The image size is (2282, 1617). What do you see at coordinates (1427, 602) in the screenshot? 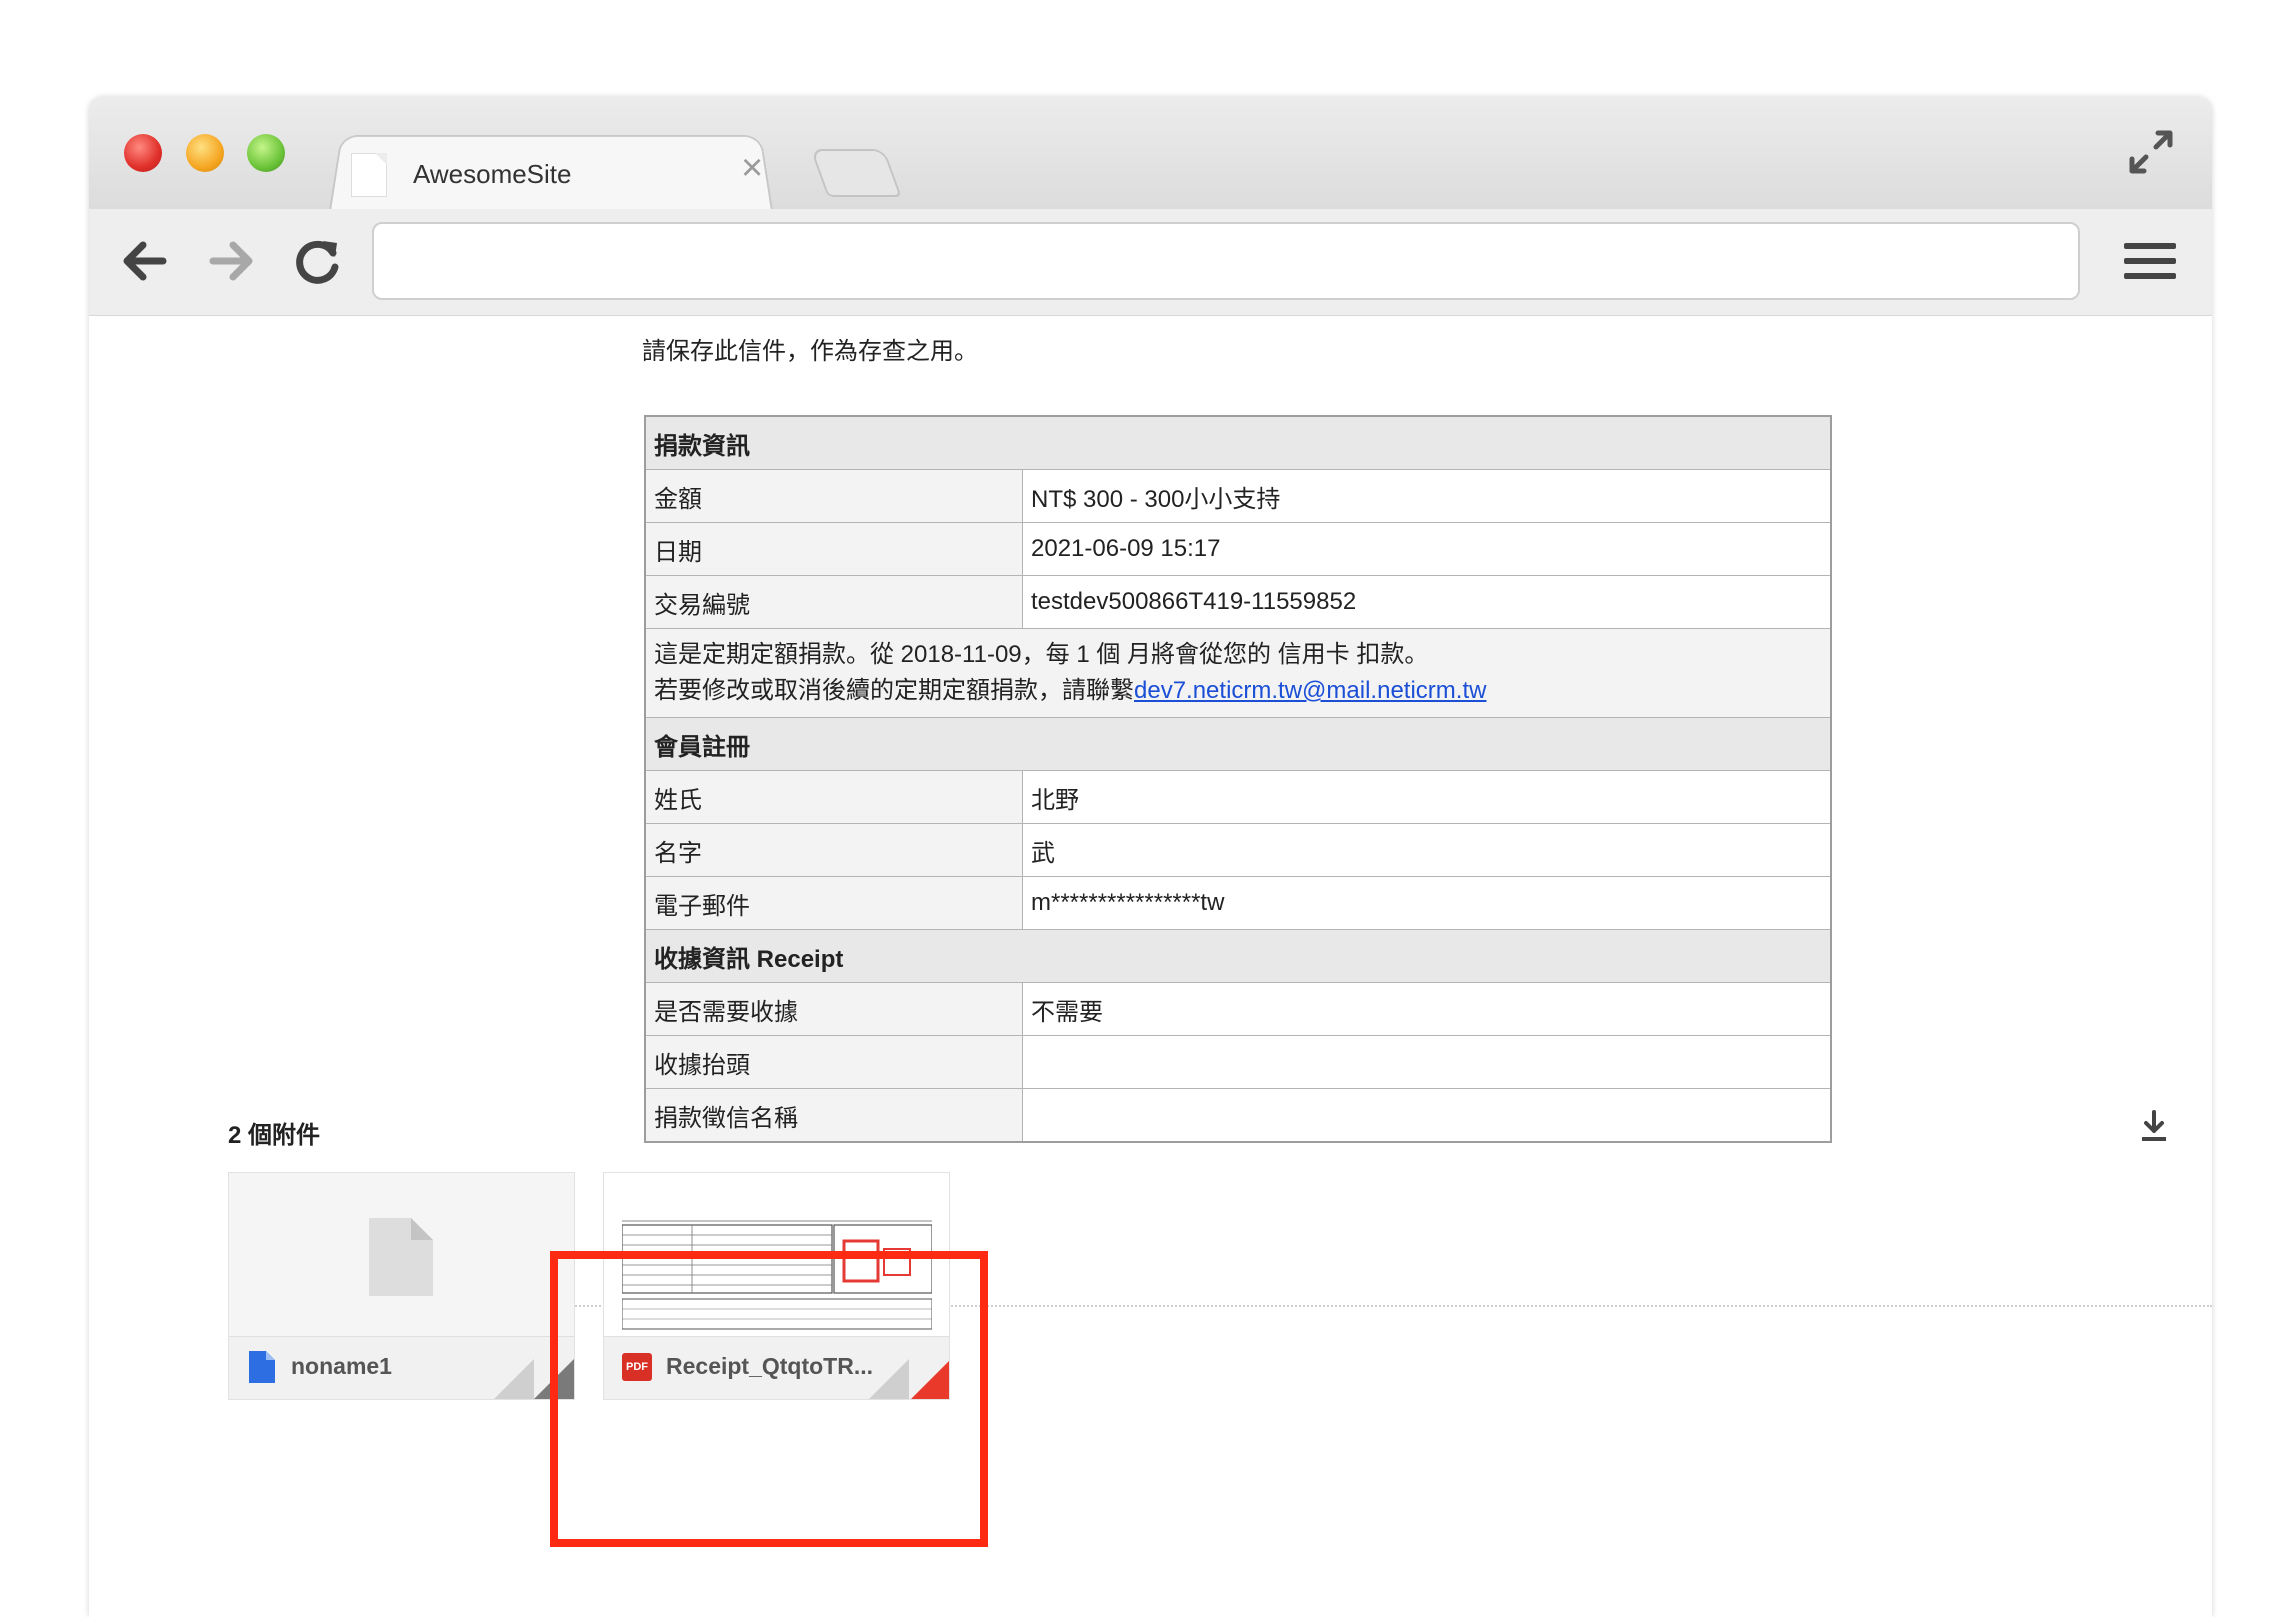
I see `transaction-id-value: testdev500866T419-11559852` at bounding box center [1427, 602].